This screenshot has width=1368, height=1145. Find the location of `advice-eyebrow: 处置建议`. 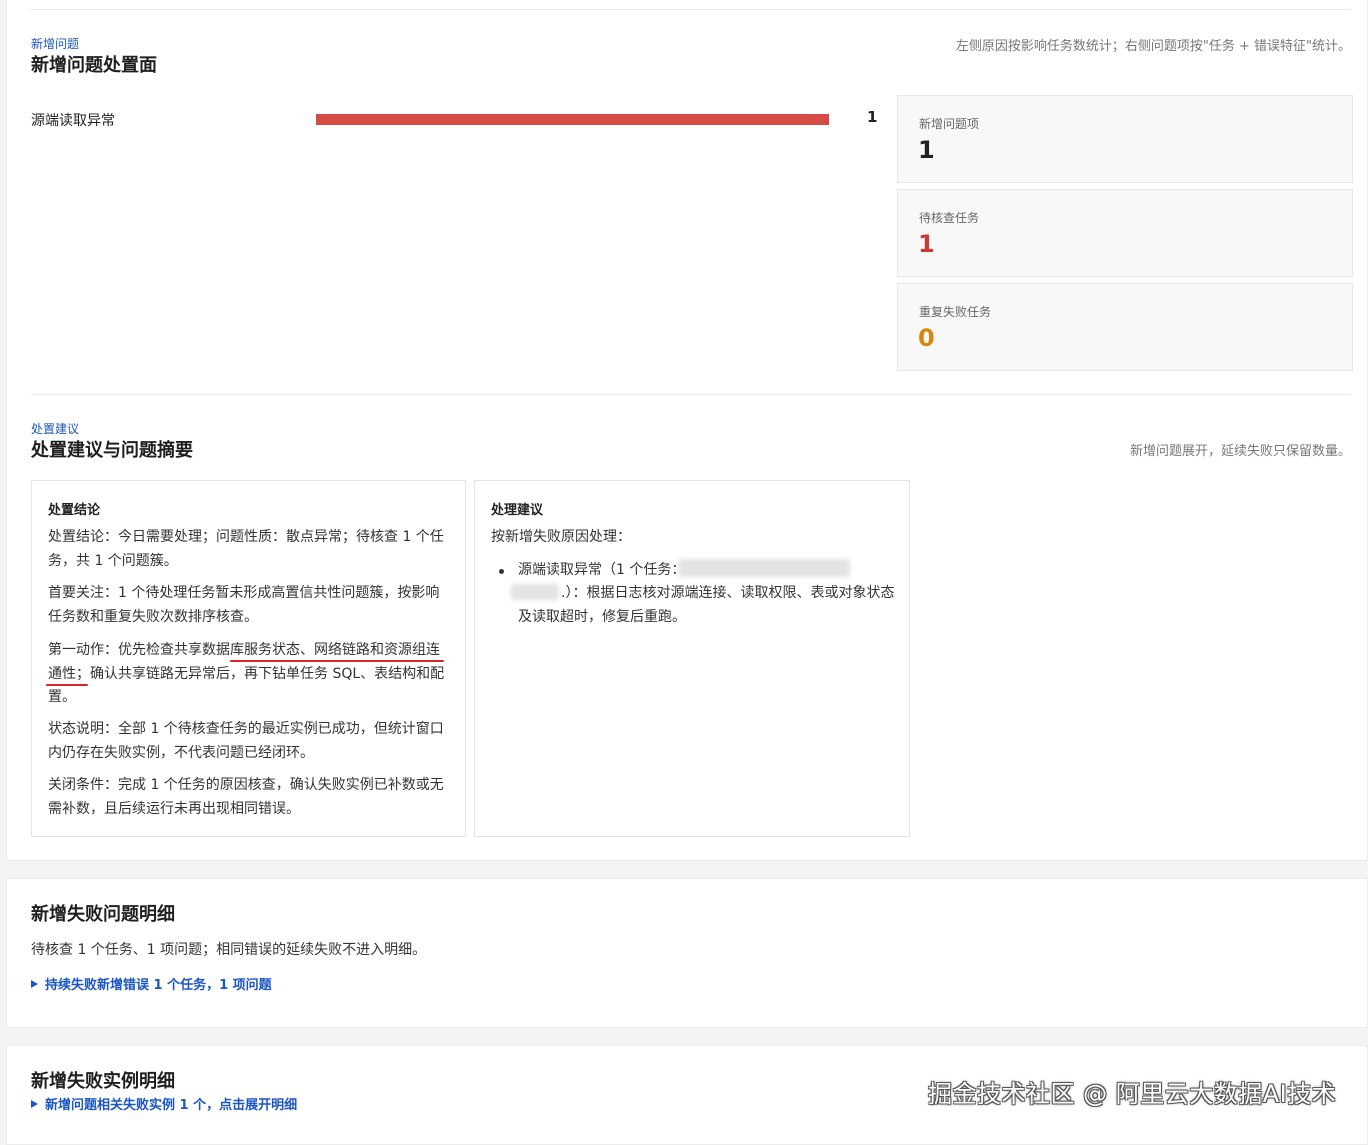

advice-eyebrow: 处置建议 is located at coordinates (55, 429).